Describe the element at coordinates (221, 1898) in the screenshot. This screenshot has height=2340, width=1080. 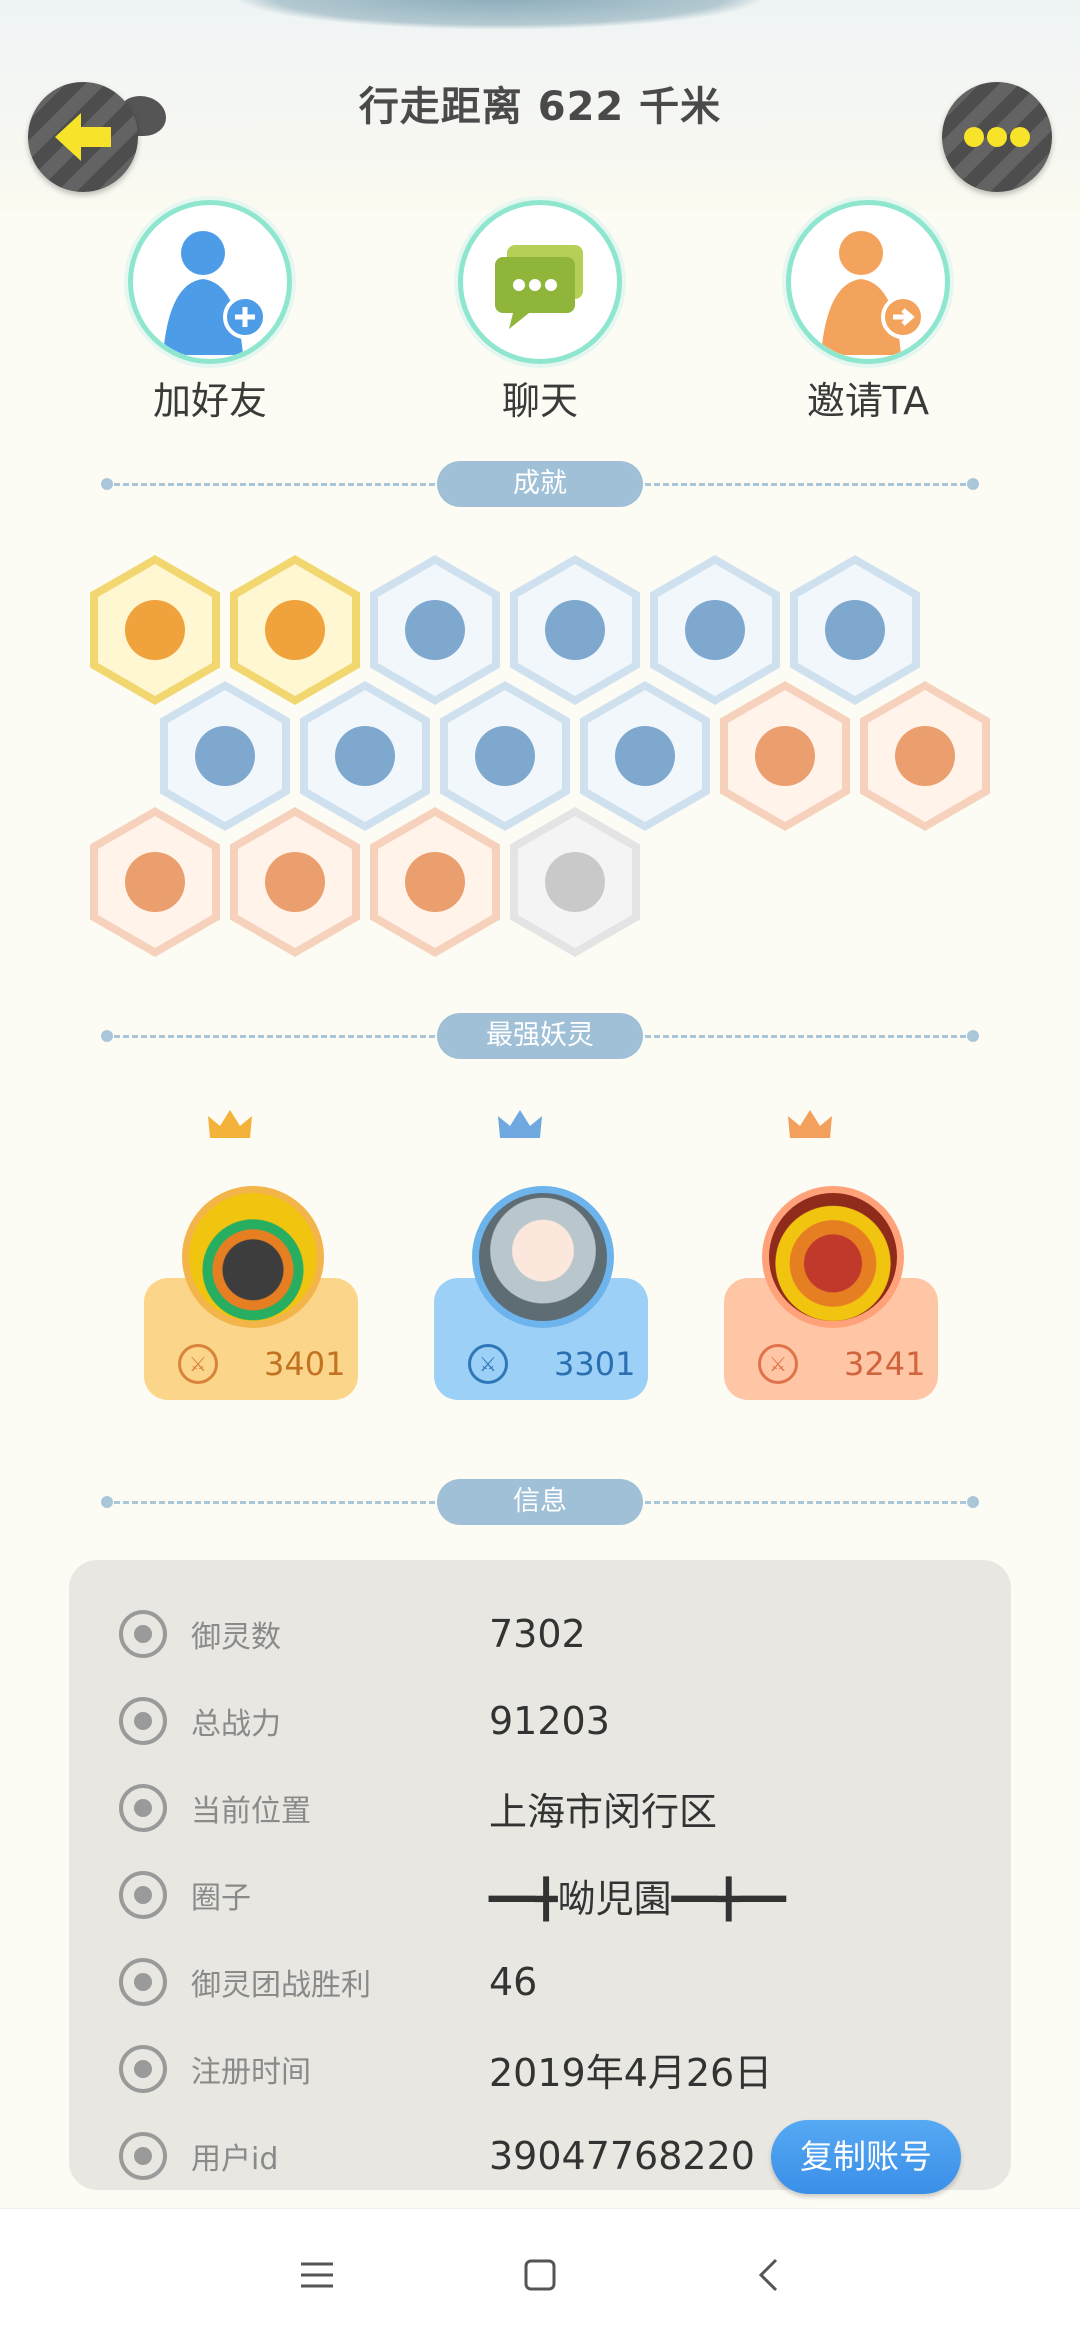
I see `info-label: 圈子` at that location.